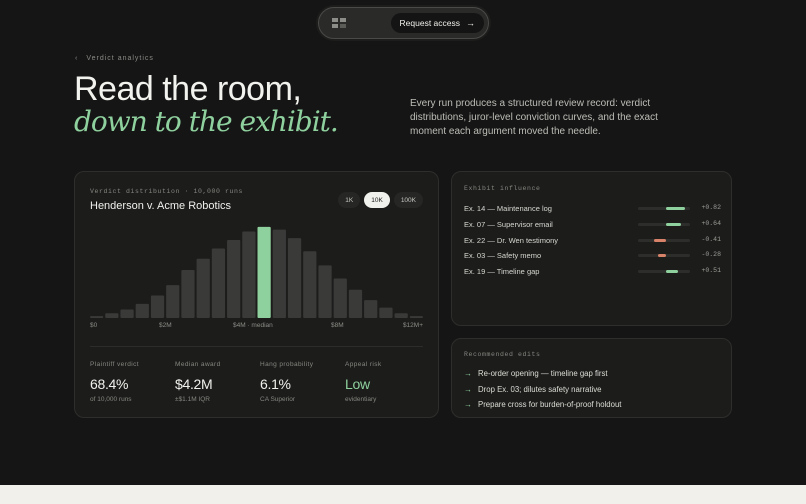  What do you see at coordinates (278, 399) in the screenshot?
I see `stat-sub: CA Superior` at bounding box center [278, 399].